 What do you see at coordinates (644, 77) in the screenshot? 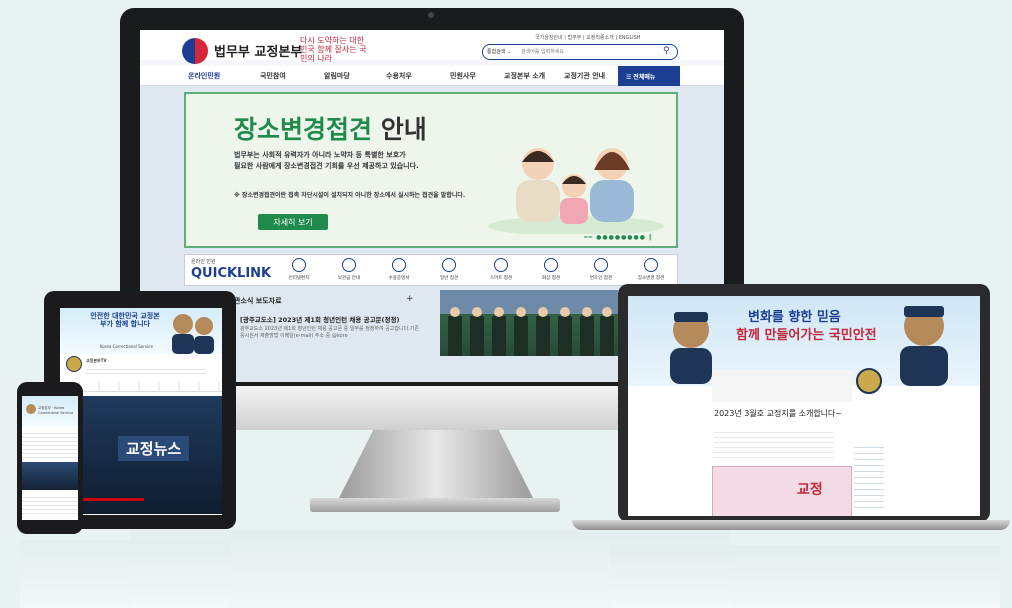
I see `all-menu-label: 전체메뉴` at bounding box center [644, 77].